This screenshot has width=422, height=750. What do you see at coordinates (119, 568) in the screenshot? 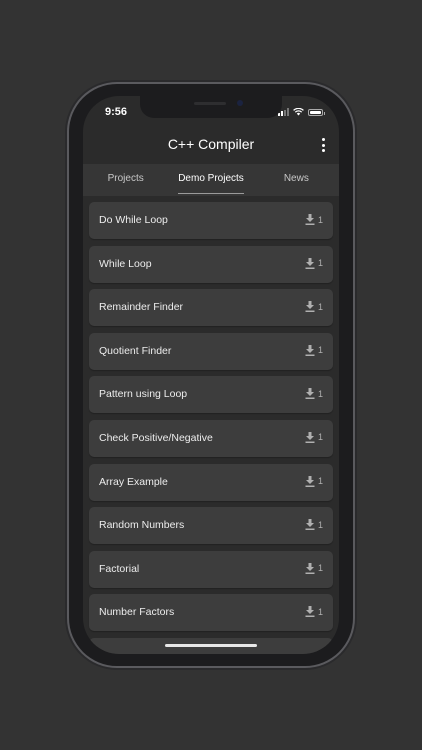
I see `project-name: Factorial` at bounding box center [119, 568].